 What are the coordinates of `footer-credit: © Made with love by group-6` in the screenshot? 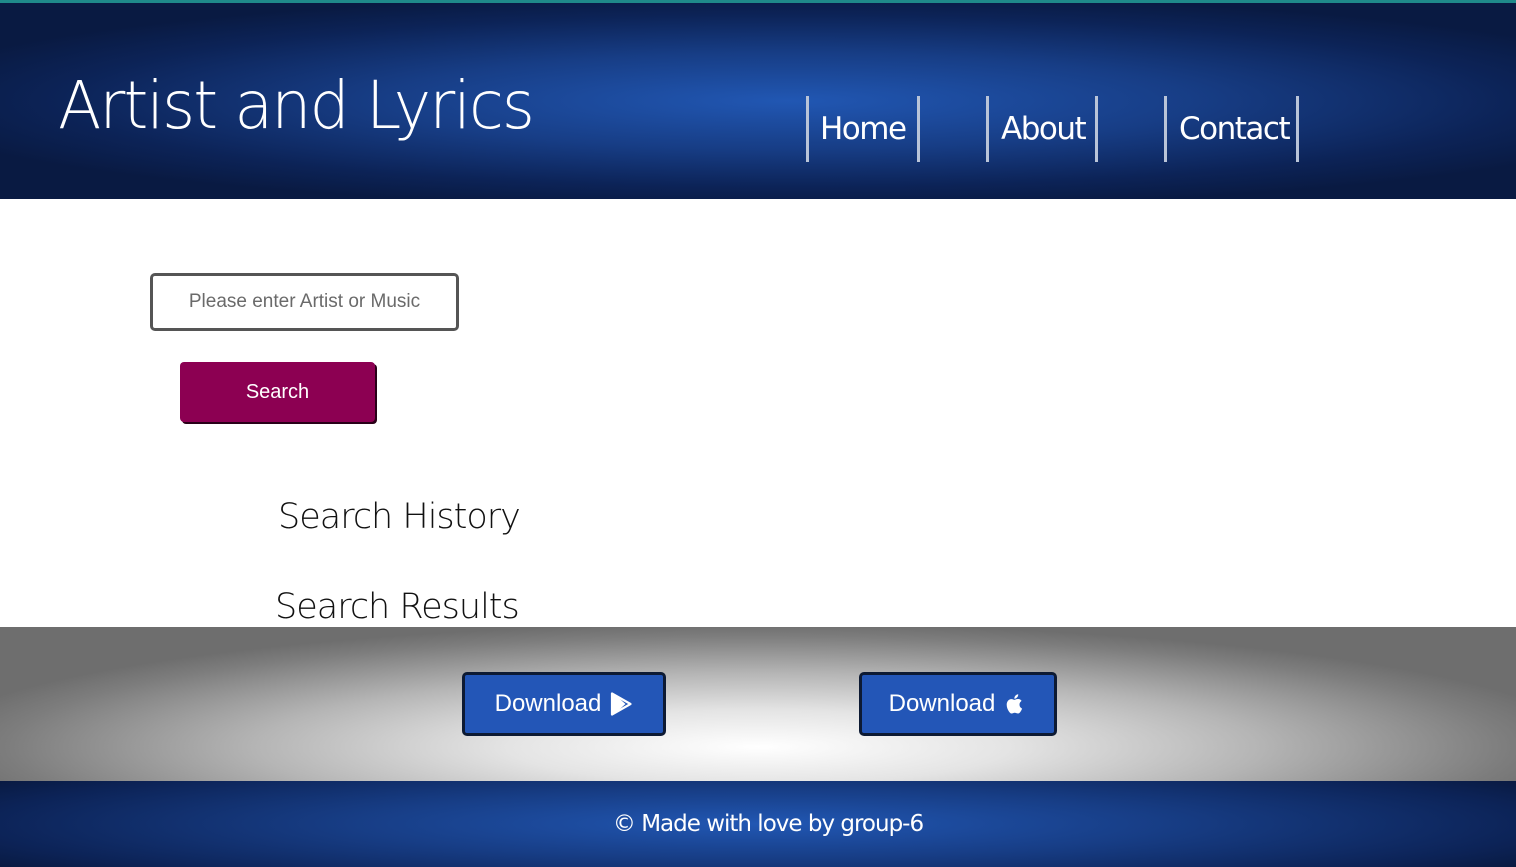 It's located at (768, 824).